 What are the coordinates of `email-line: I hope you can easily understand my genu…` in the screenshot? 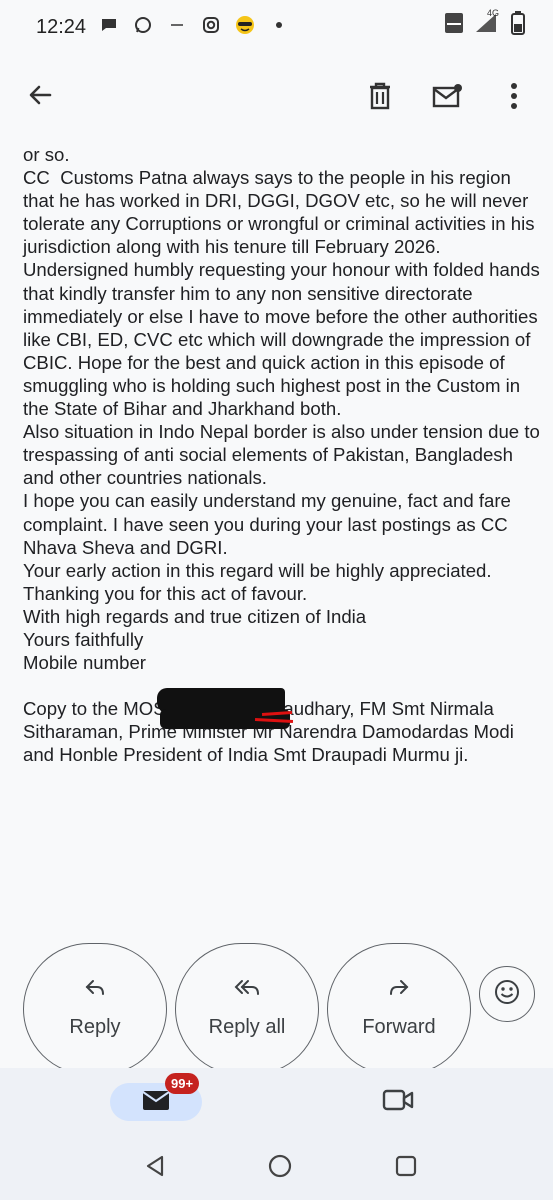 It's located at (270, 524).